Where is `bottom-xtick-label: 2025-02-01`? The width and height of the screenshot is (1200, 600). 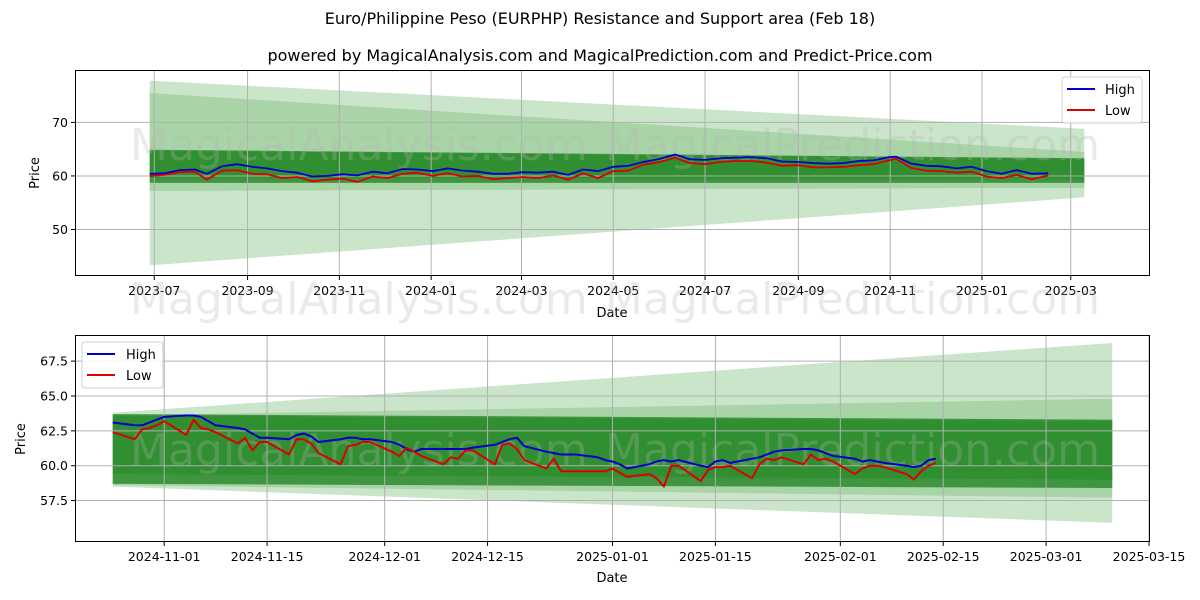 bottom-xtick-label: 2025-02-01 is located at coordinates (840, 556).